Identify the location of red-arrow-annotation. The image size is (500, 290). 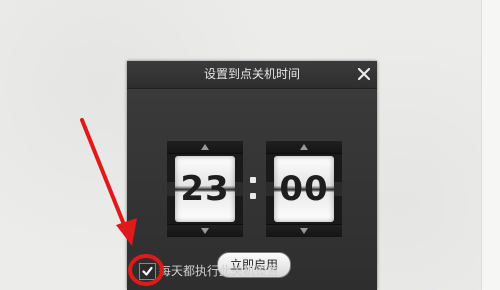
(108, 182).